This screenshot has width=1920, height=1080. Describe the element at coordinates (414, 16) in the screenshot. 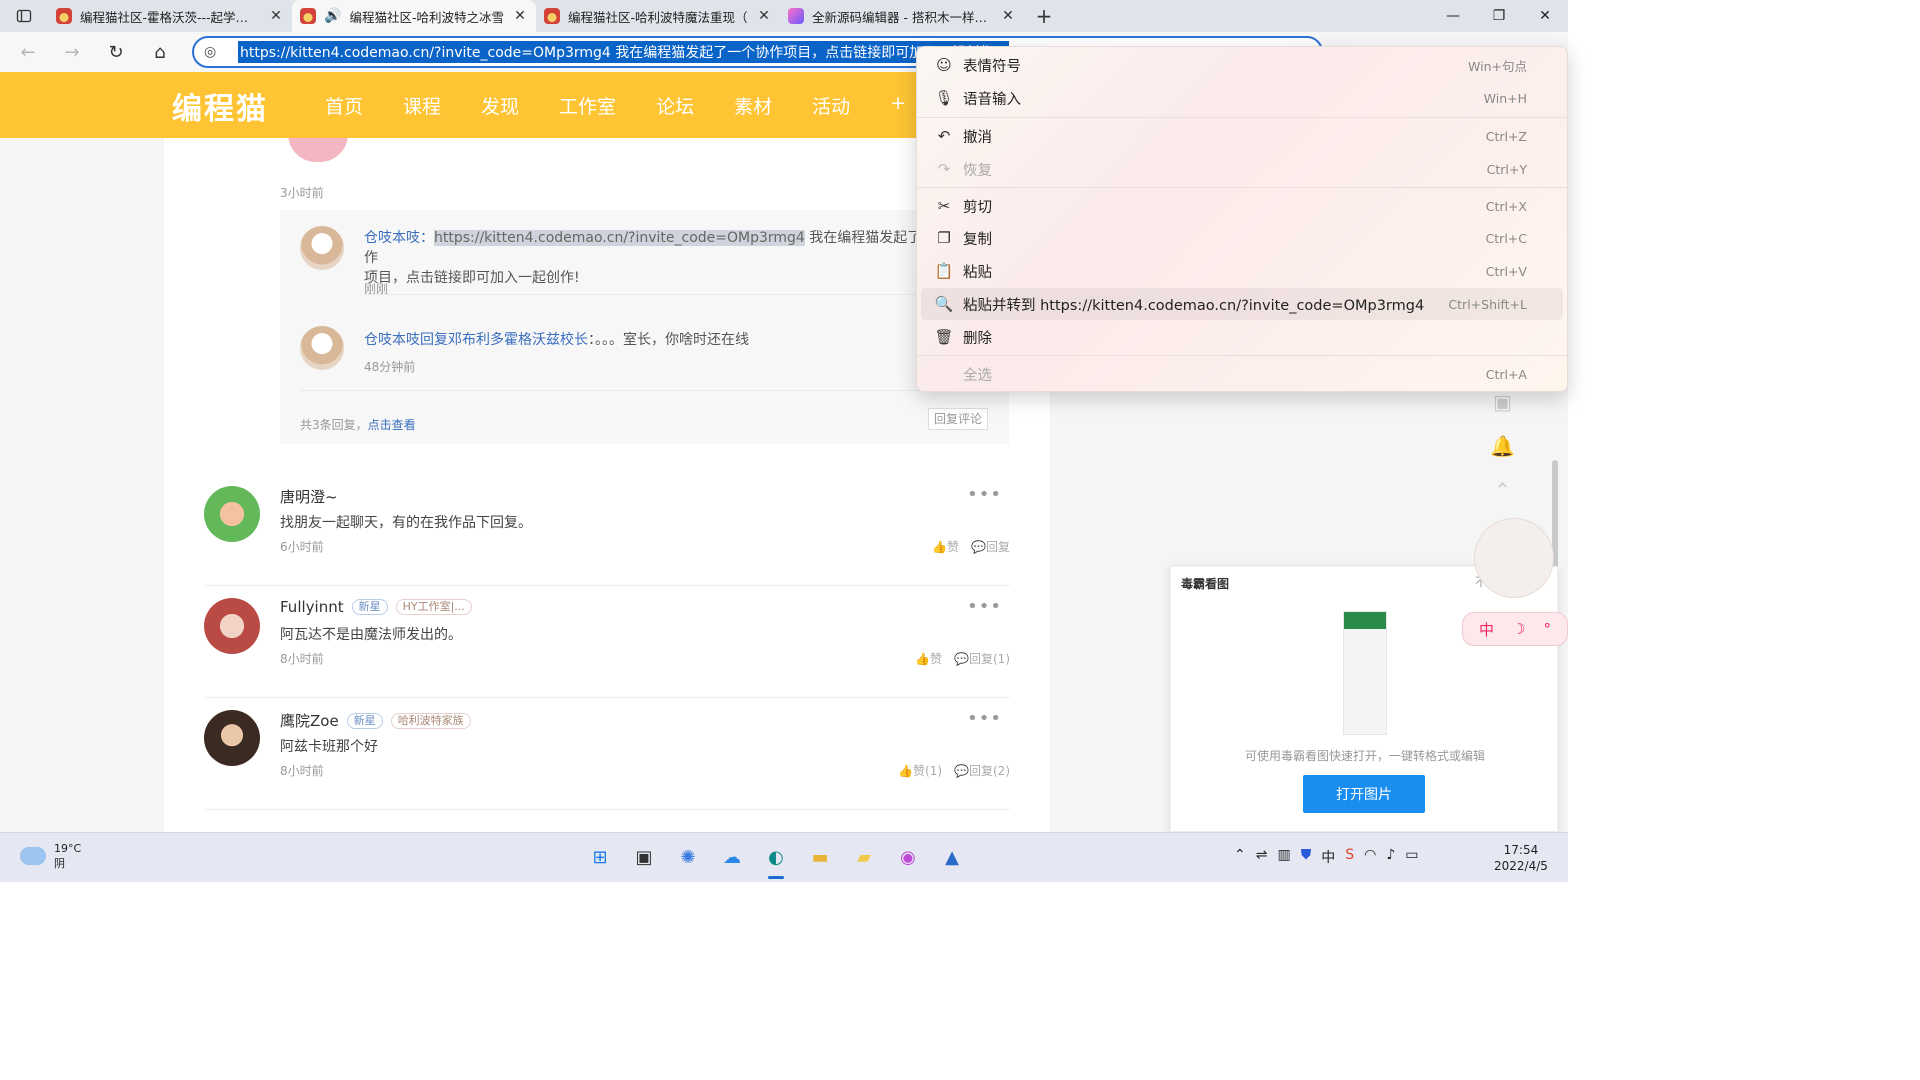

I see `browser-tab-2: 🔊 编程猫社区-哈利波特之冰雪 ✕` at that location.